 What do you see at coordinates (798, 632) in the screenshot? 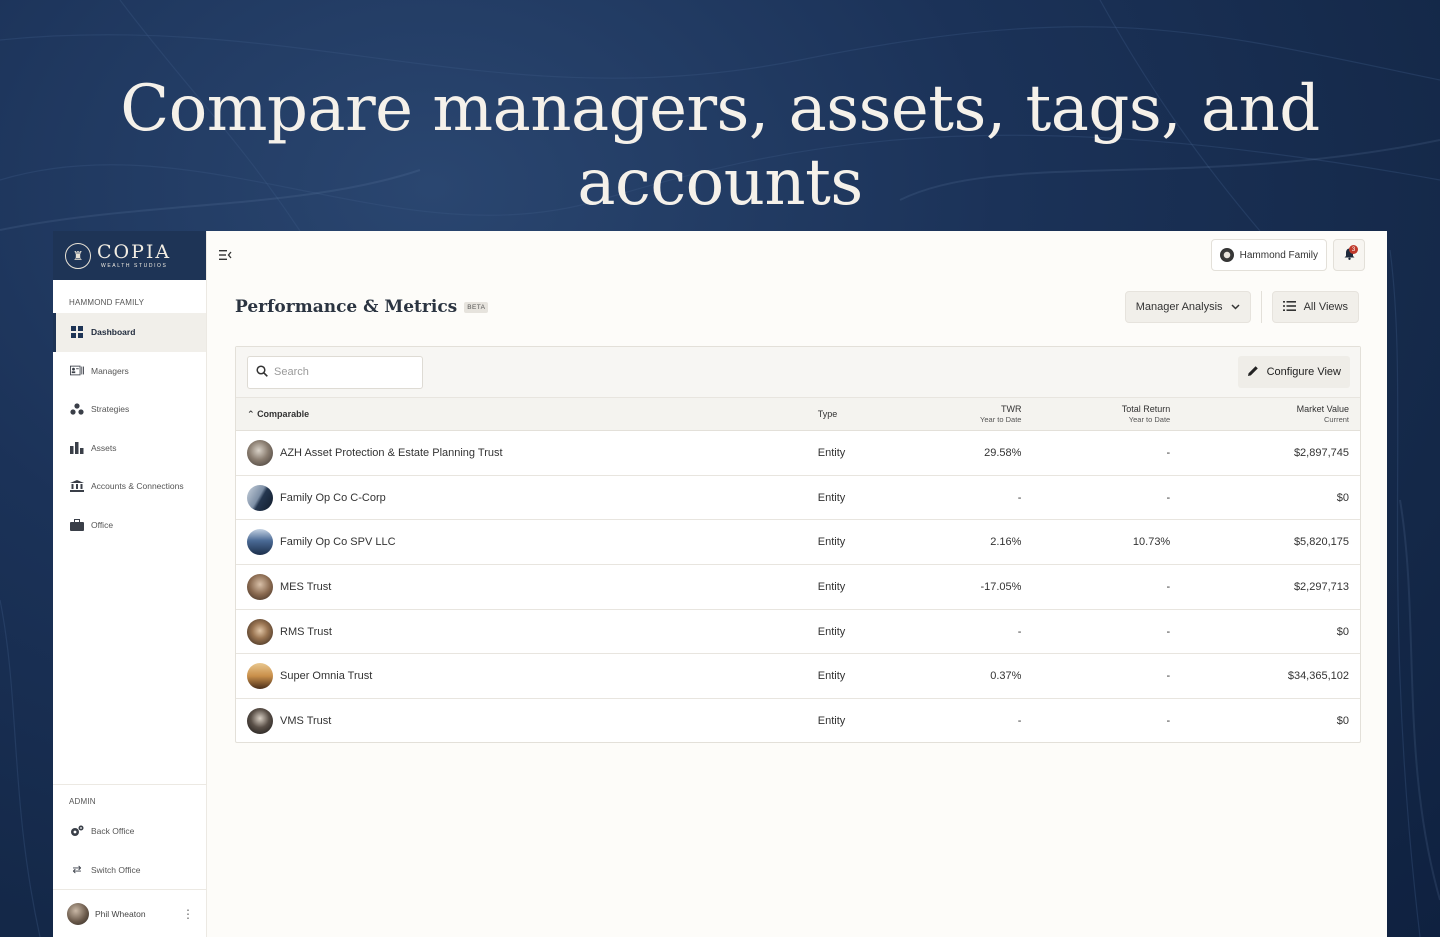
I see `table-row: RMS Trust Entity - - $0` at bounding box center [798, 632].